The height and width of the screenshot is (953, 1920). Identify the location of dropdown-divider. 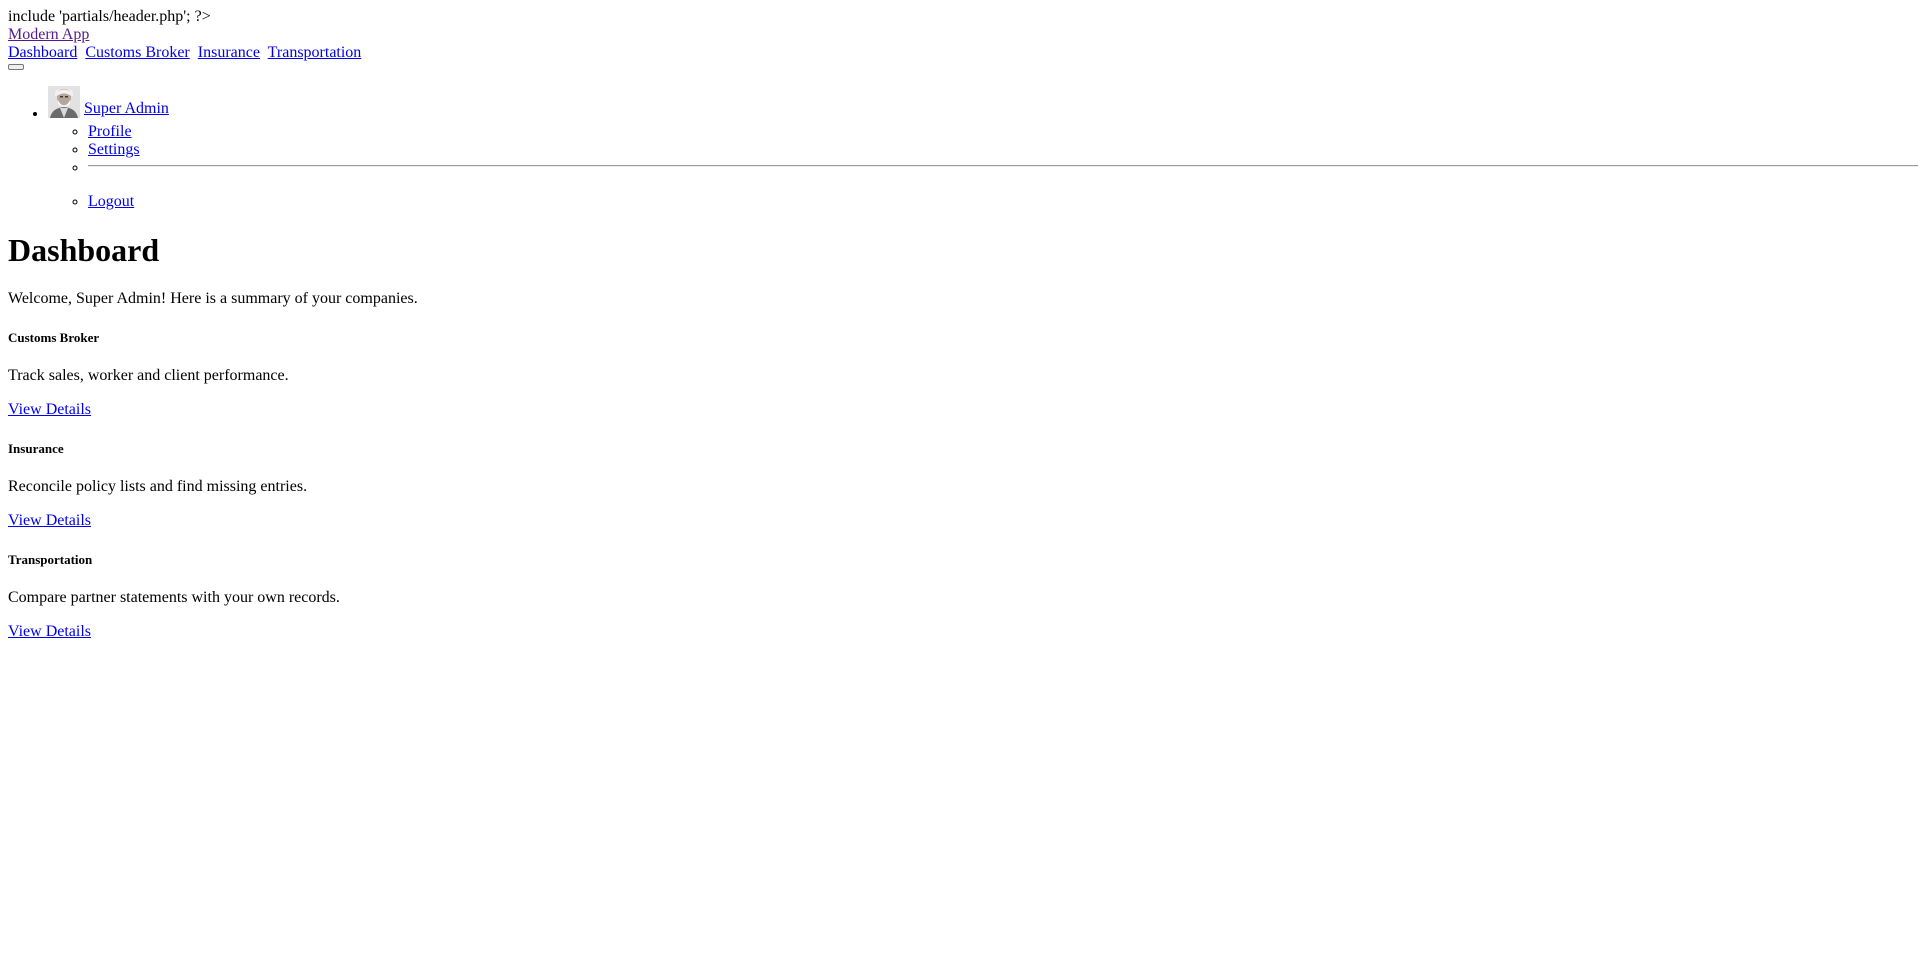
(1003, 166).